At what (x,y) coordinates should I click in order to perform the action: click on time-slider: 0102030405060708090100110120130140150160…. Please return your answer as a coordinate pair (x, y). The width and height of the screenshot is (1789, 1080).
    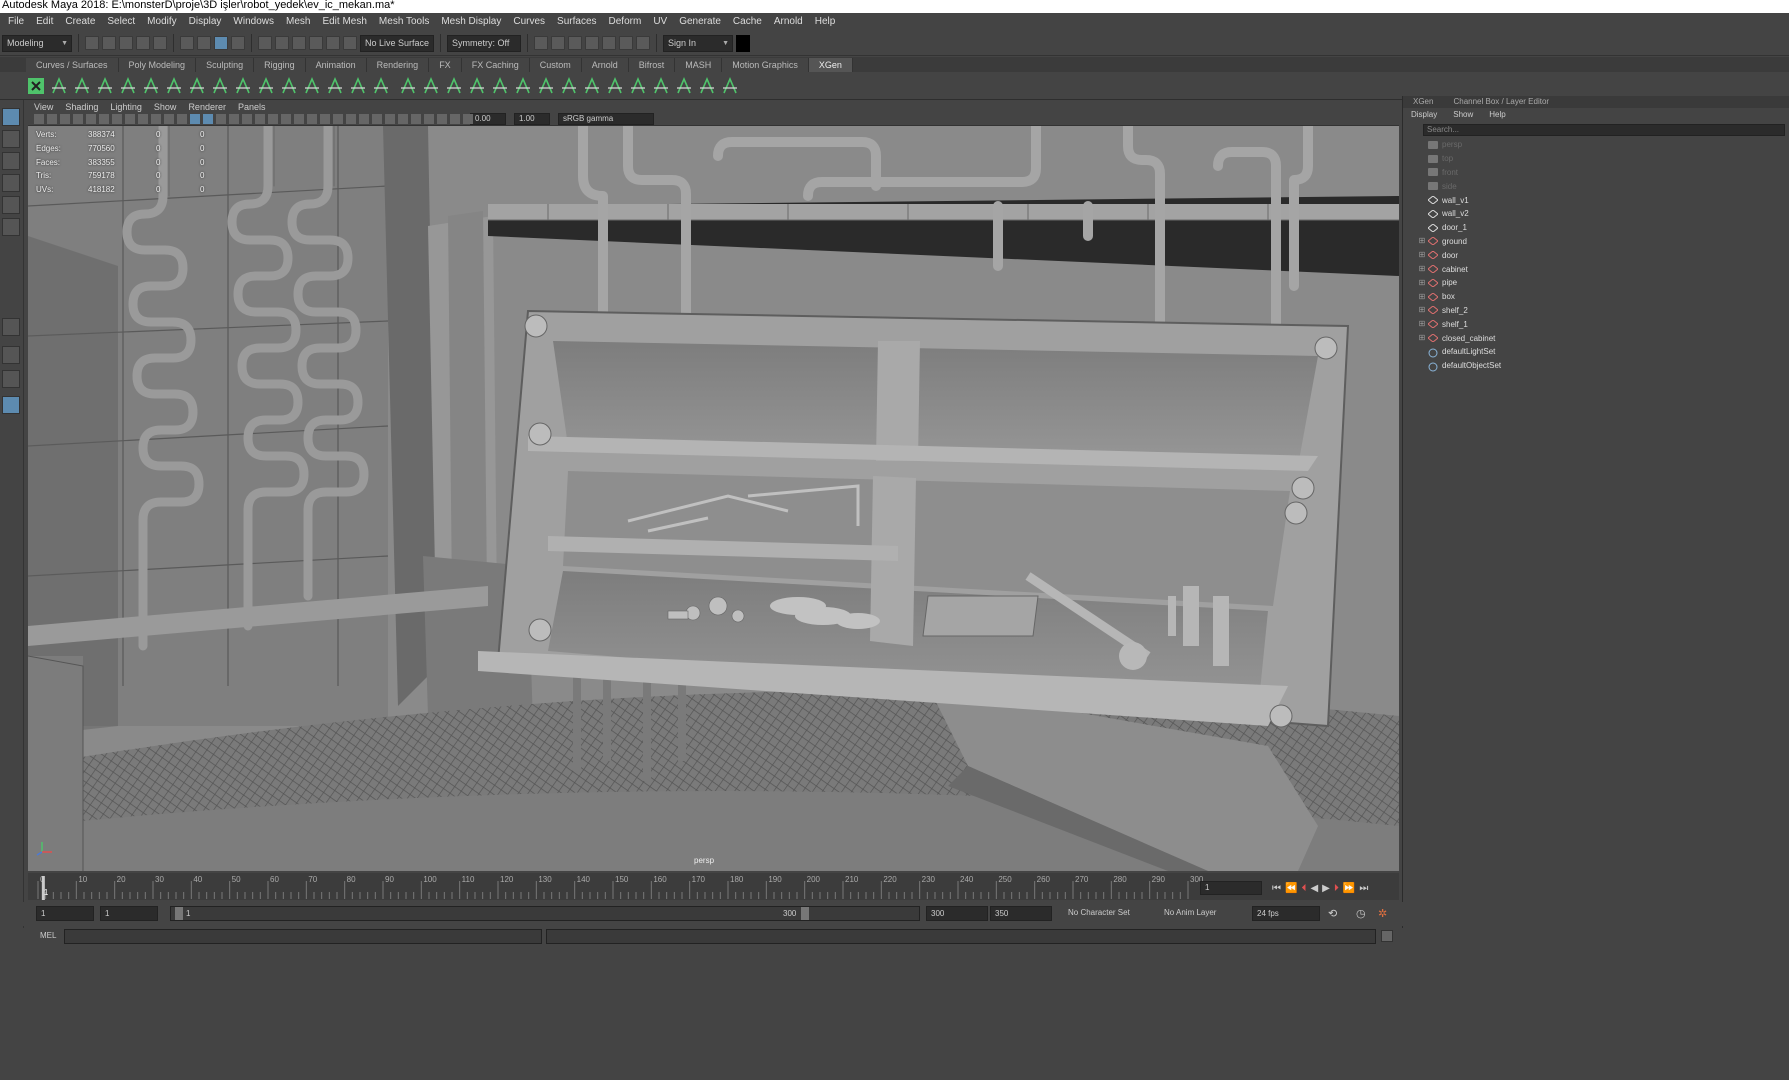
    Looking at the image, I should click on (713, 886).